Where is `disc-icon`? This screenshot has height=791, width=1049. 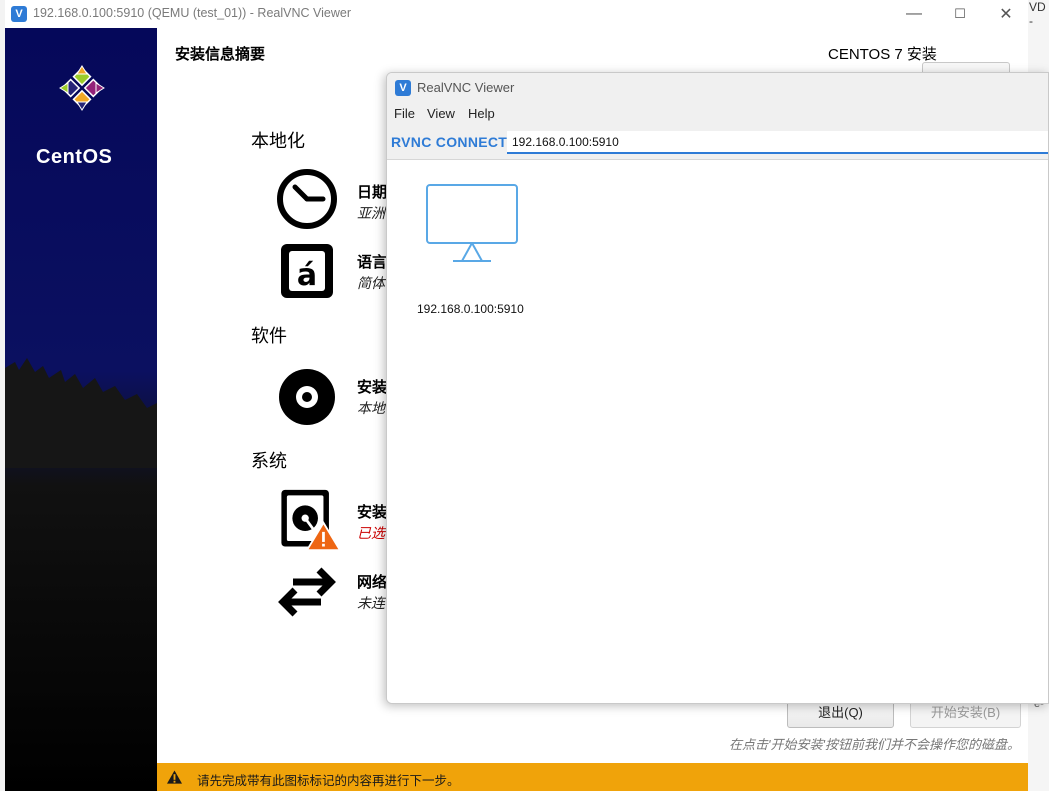 disc-icon is located at coordinates (307, 397).